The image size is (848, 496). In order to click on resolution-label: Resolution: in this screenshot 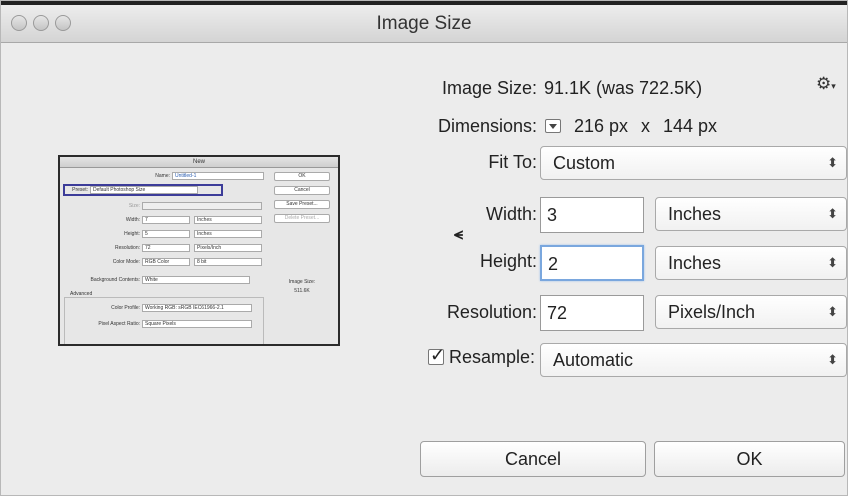, I will do `click(491, 312)`.